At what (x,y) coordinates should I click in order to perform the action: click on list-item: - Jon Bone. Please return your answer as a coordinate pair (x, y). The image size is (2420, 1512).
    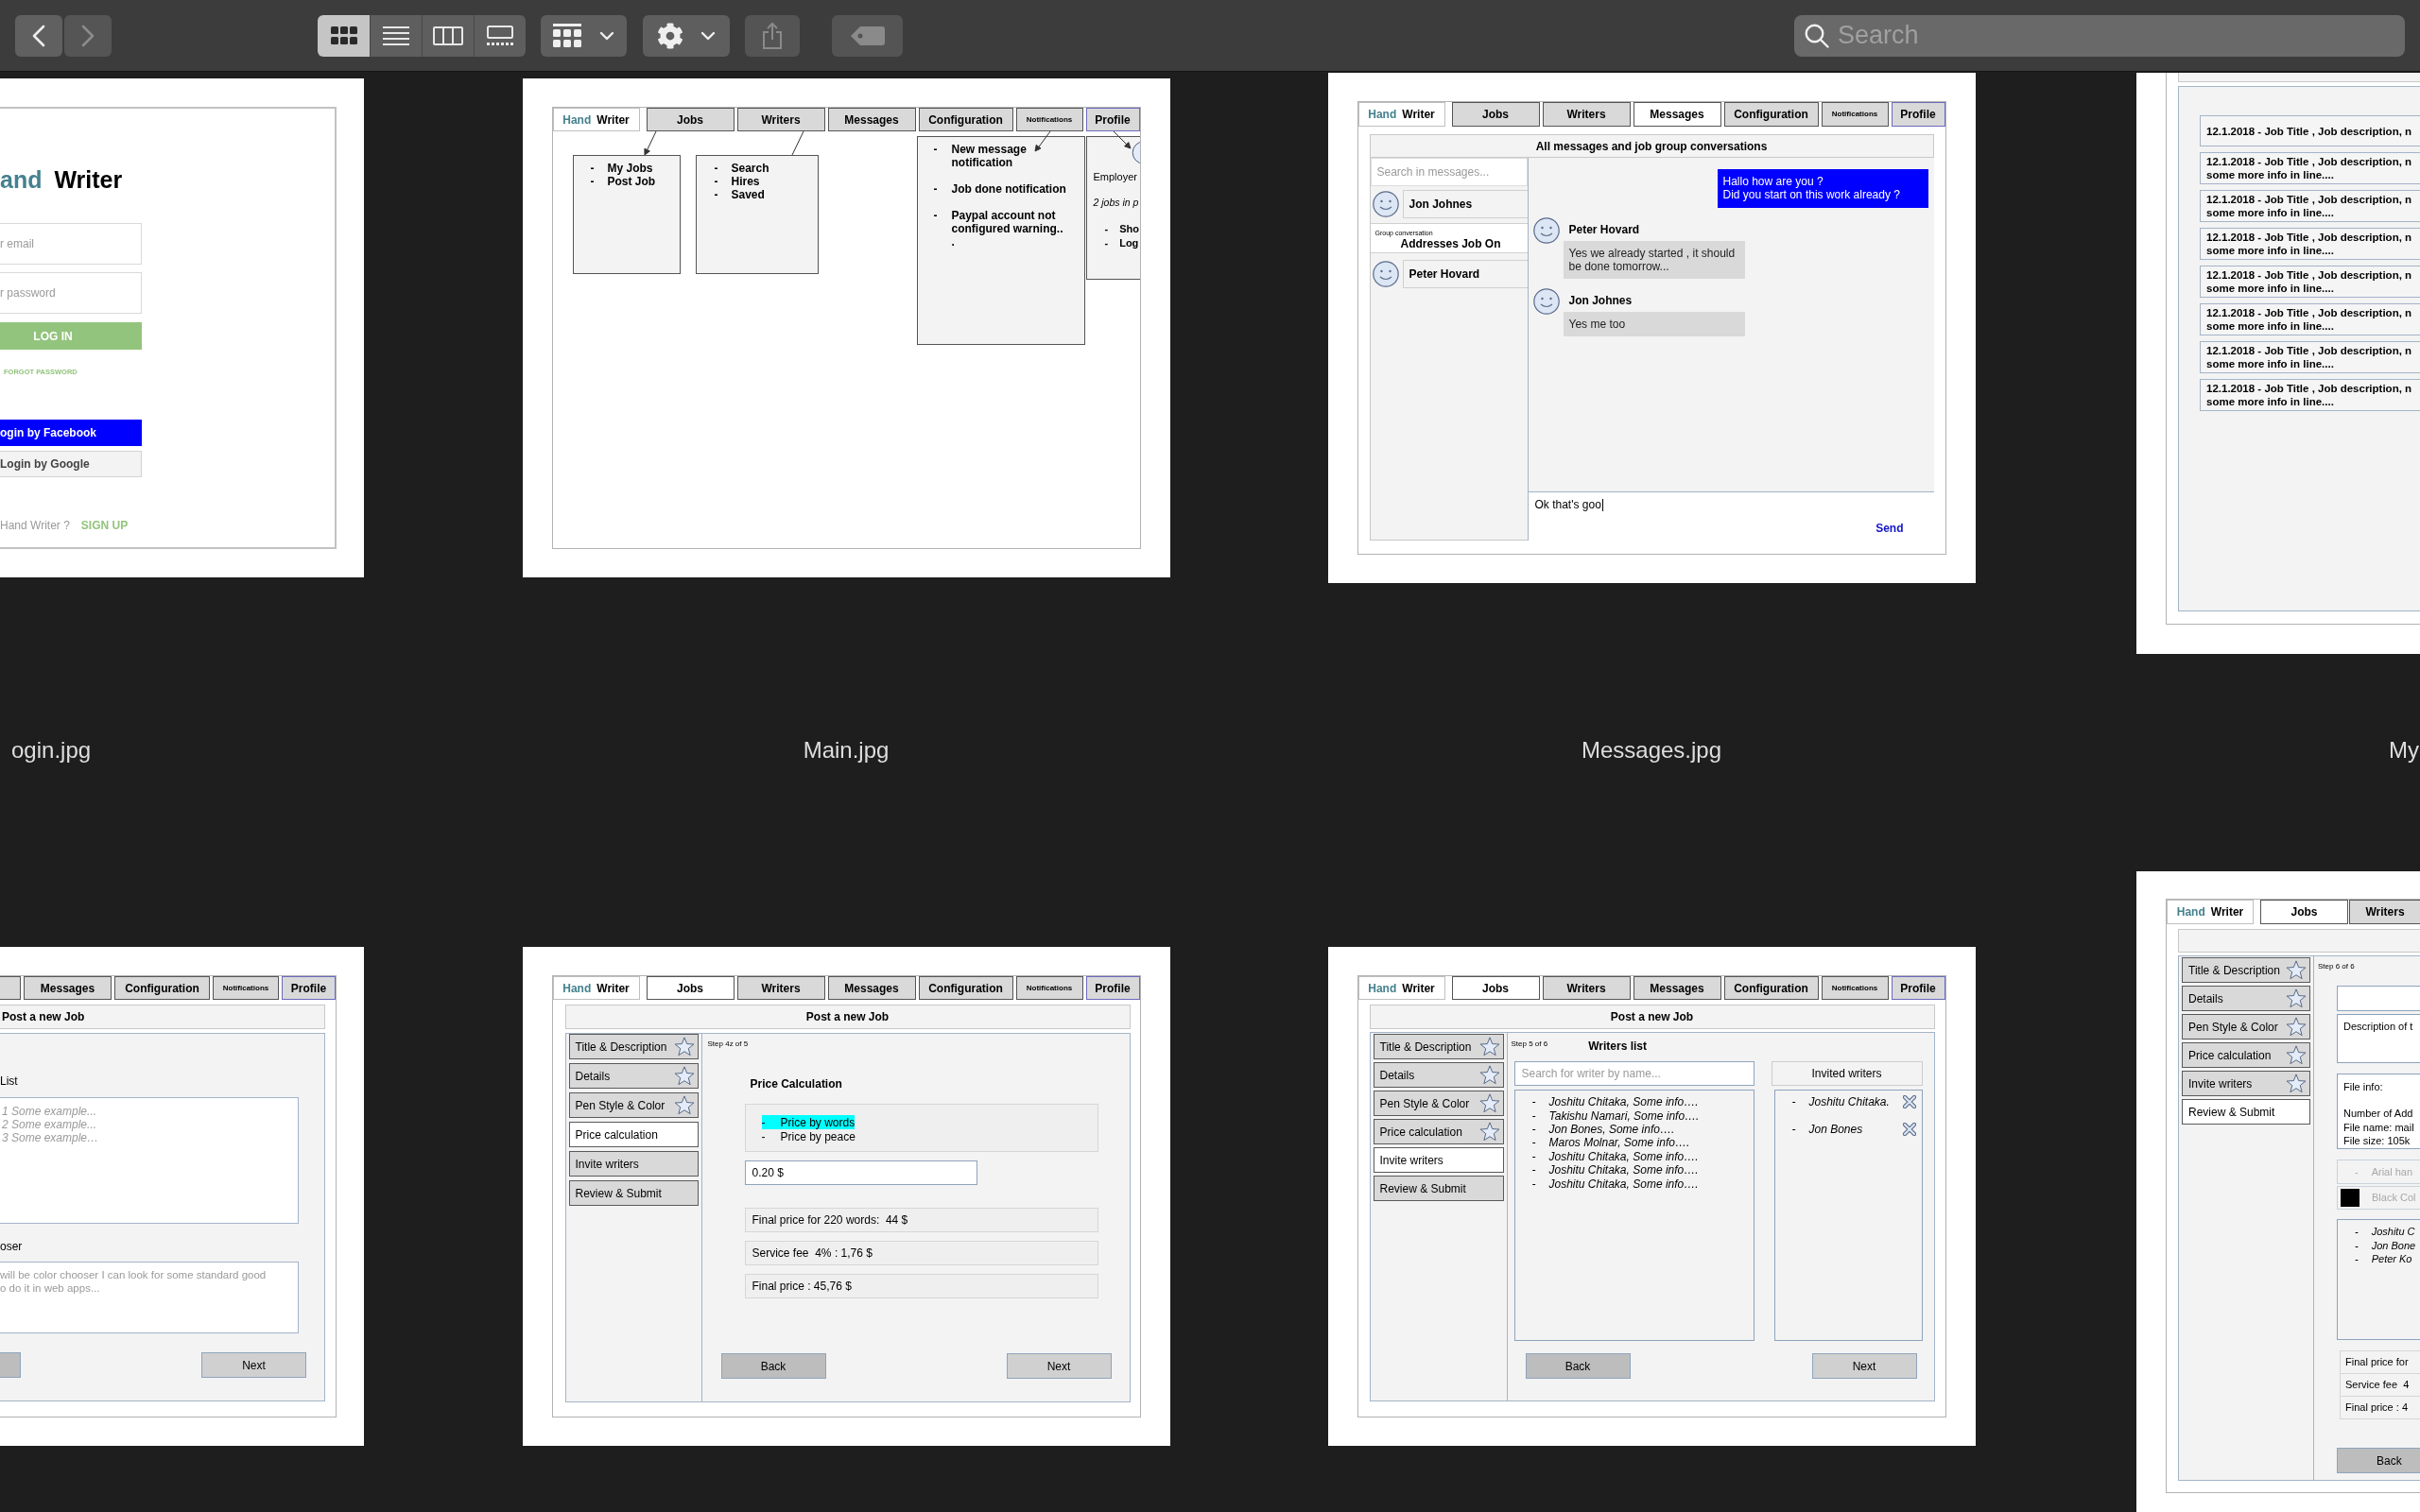
    Looking at the image, I should click on (2387, 1245).